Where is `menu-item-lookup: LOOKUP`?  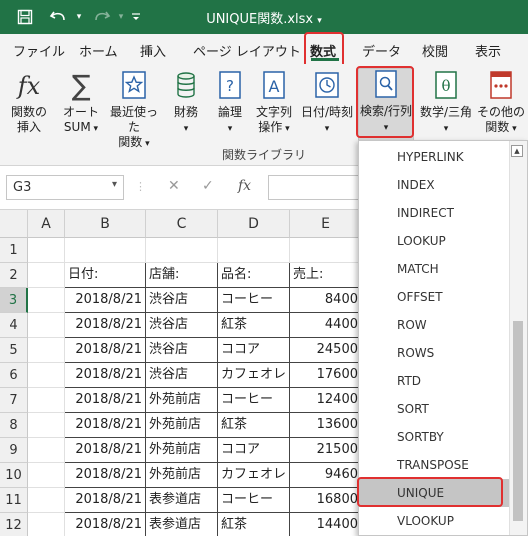
menu-item-lookup: LOOKUP is located at coordinates (434, 241).